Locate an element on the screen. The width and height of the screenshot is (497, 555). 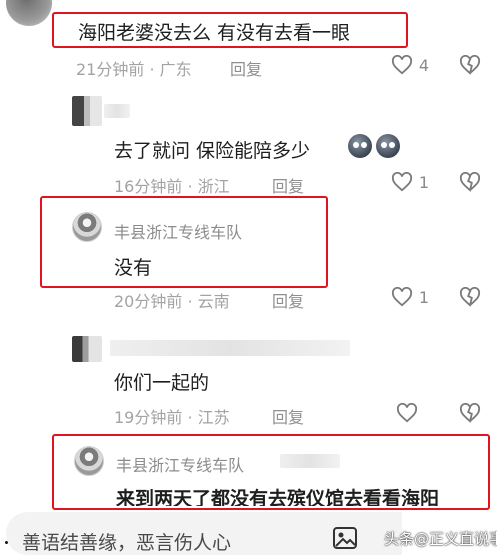
comment-time: 19分钟前 is located at coordinates (148, 417).